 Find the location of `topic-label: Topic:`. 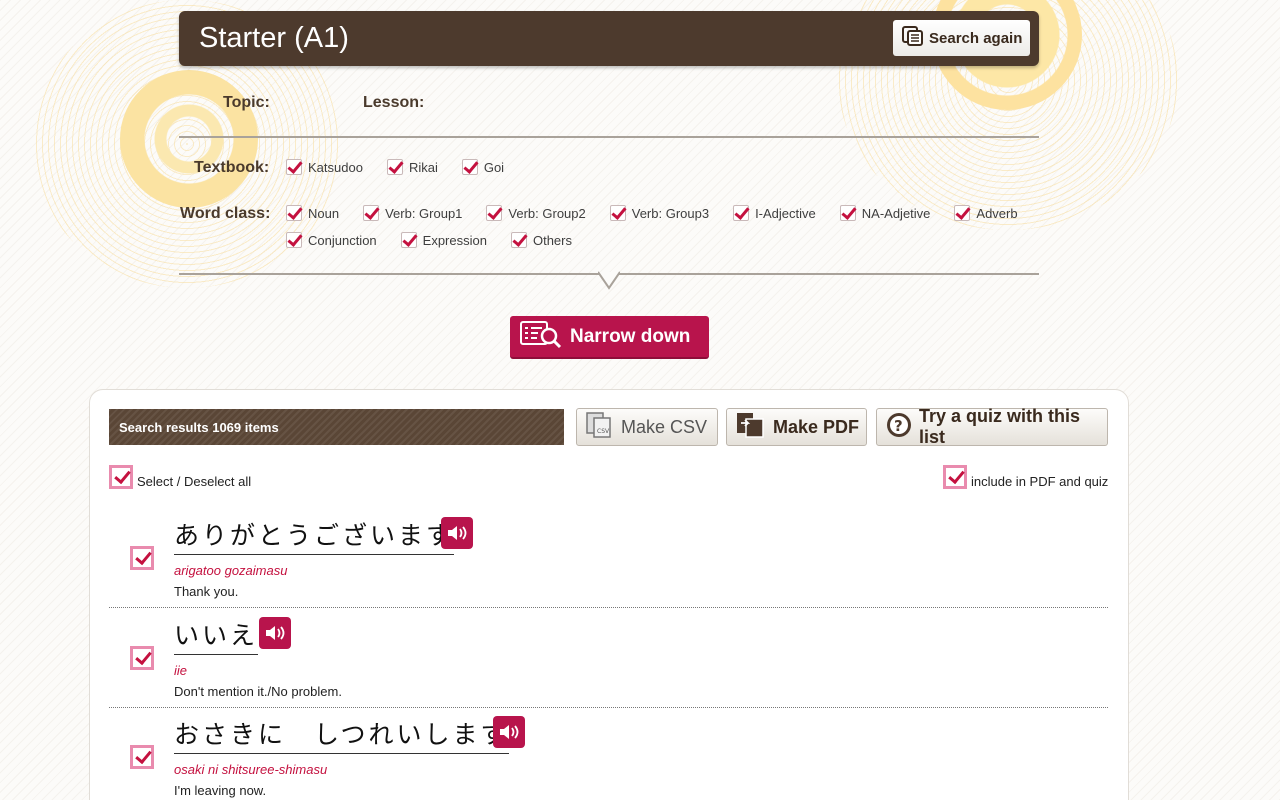

topic-label: Topic: is located at coordinates (246, 102).